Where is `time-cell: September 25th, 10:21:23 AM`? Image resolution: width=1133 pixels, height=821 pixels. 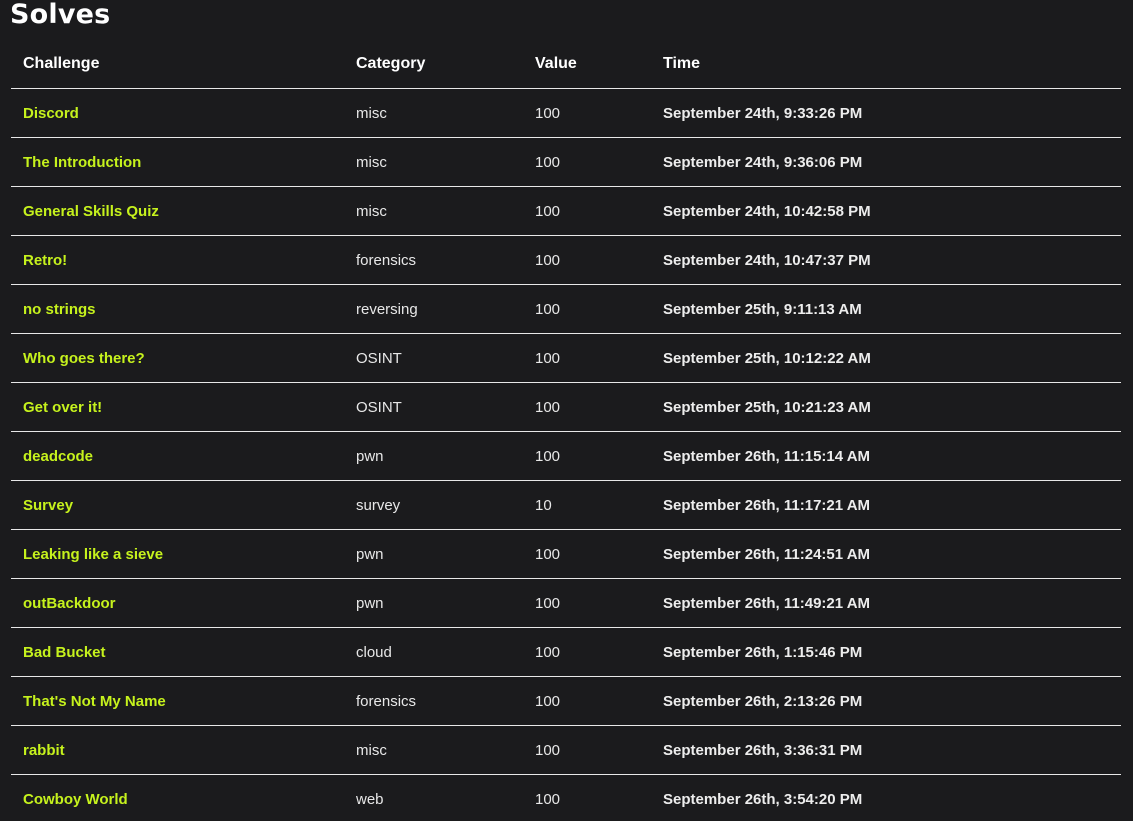 time-cell: September 25th, 10:21:23 AM is located at coordinates (886, 407).